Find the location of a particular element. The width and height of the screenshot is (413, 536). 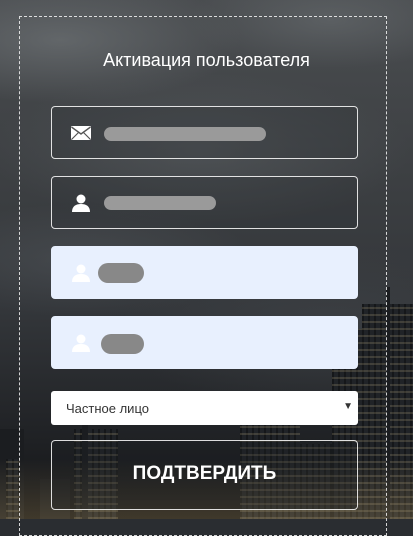

password-field is located at coordinates (204, 272).